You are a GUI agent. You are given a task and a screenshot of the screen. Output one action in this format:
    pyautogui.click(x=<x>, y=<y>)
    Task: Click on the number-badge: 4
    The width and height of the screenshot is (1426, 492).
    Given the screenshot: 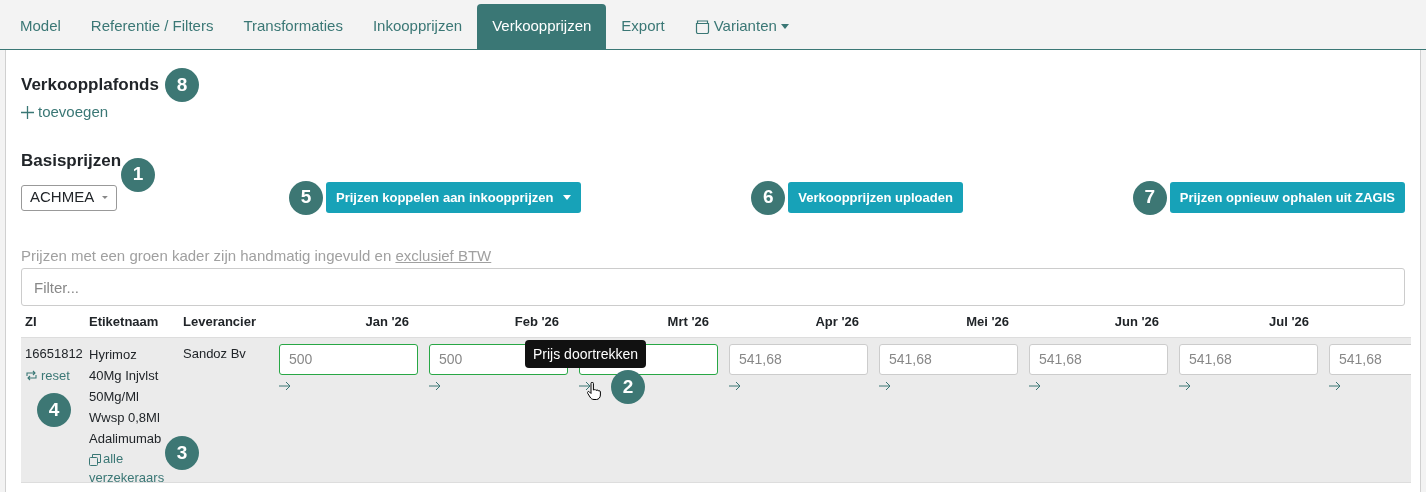 What is the action you would take?
    pyautogui.click(x=54, y=410)
    